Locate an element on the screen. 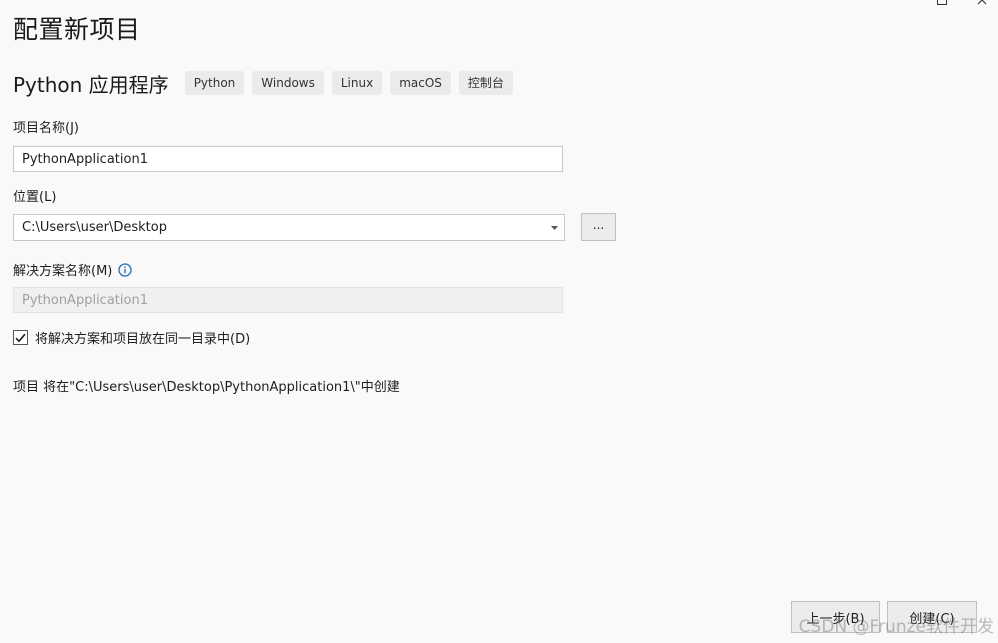  close-window-button is located at coordinates (982, 3).